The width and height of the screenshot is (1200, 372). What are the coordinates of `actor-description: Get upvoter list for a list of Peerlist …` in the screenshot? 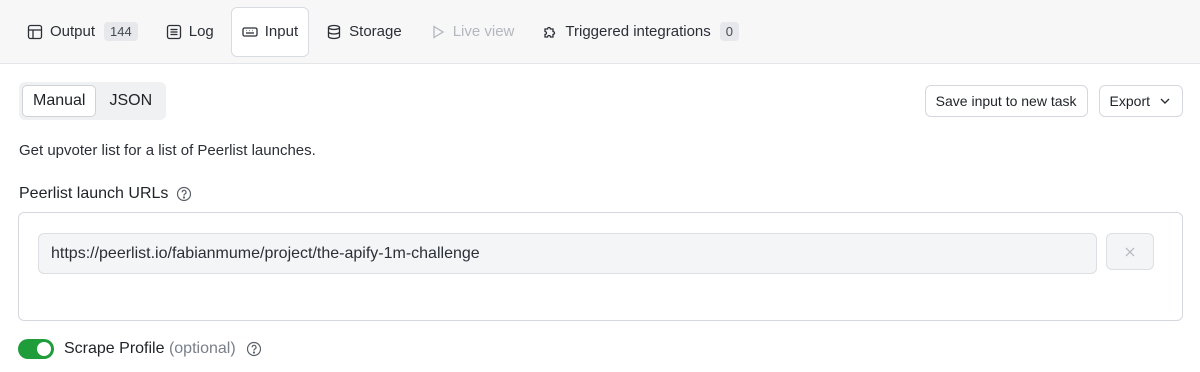 It's located at (167, 150).